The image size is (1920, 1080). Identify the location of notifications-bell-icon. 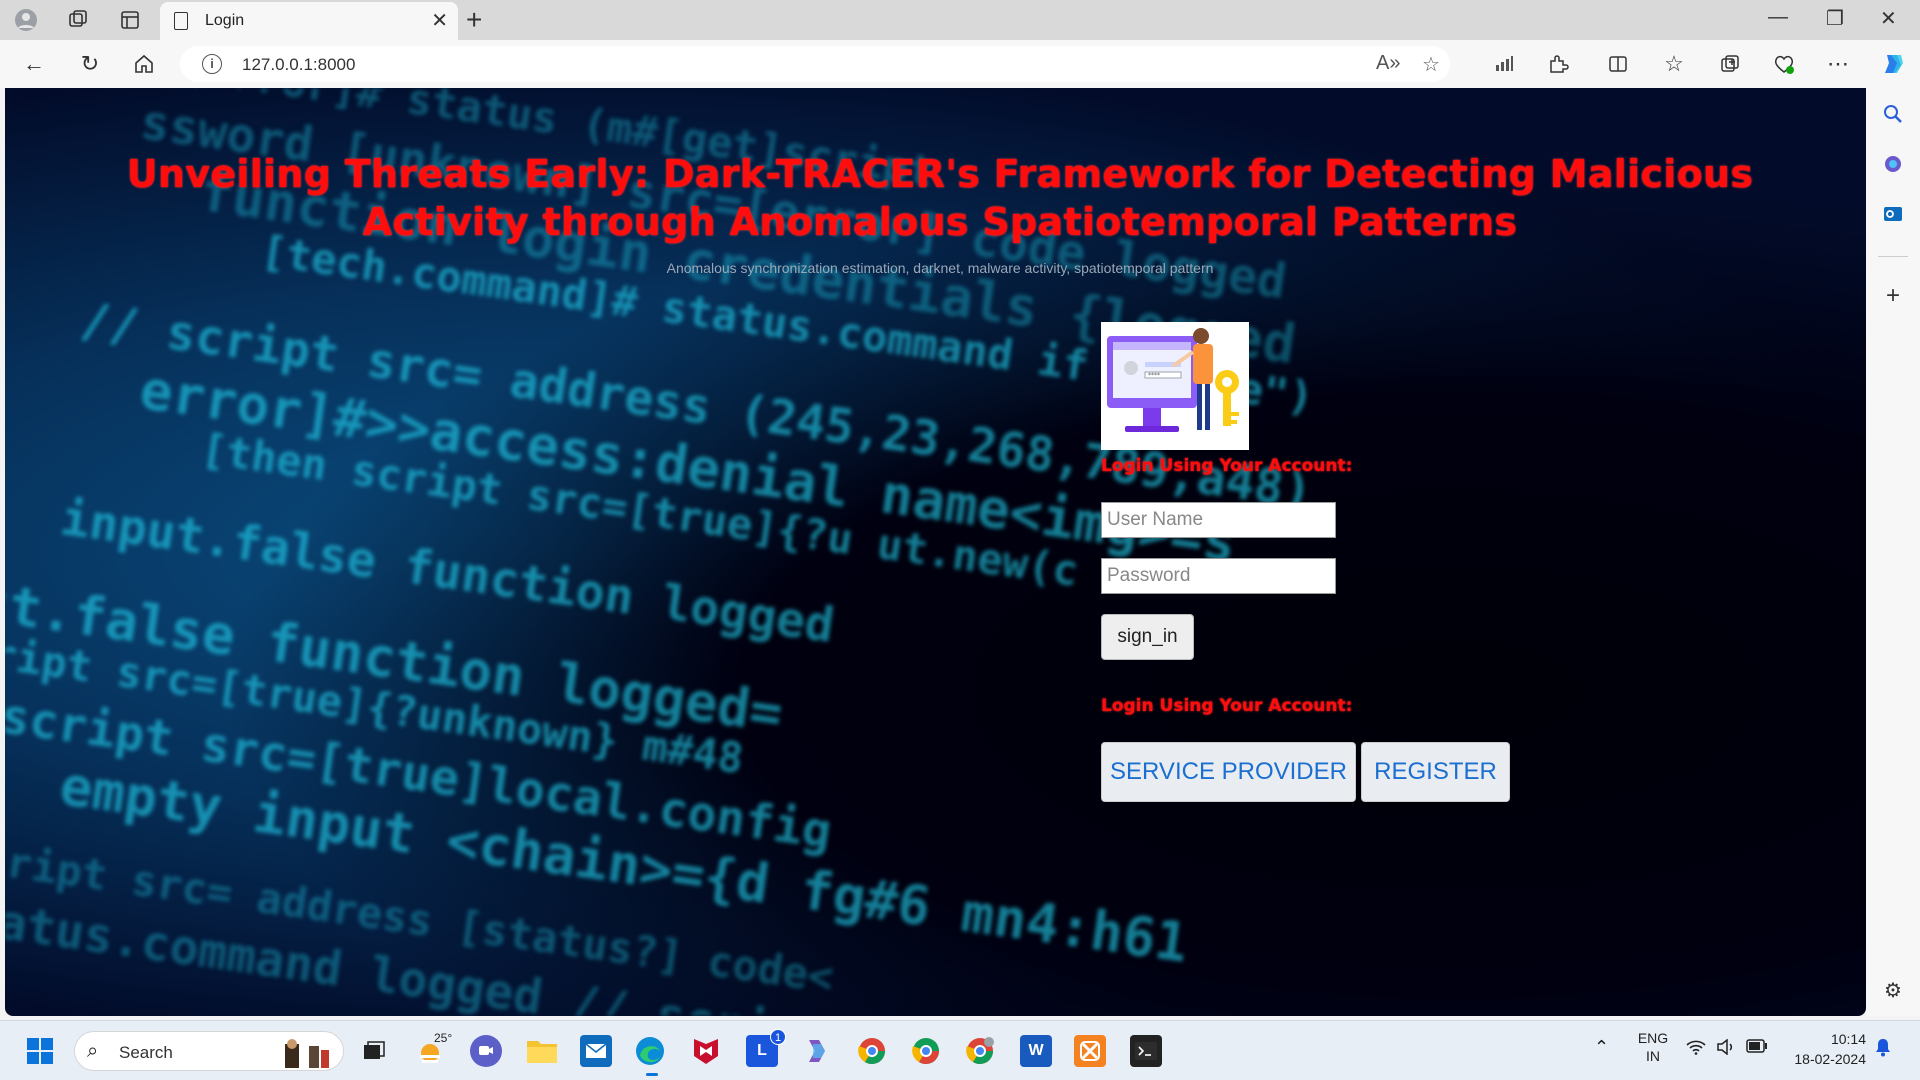
(1883, 1048).